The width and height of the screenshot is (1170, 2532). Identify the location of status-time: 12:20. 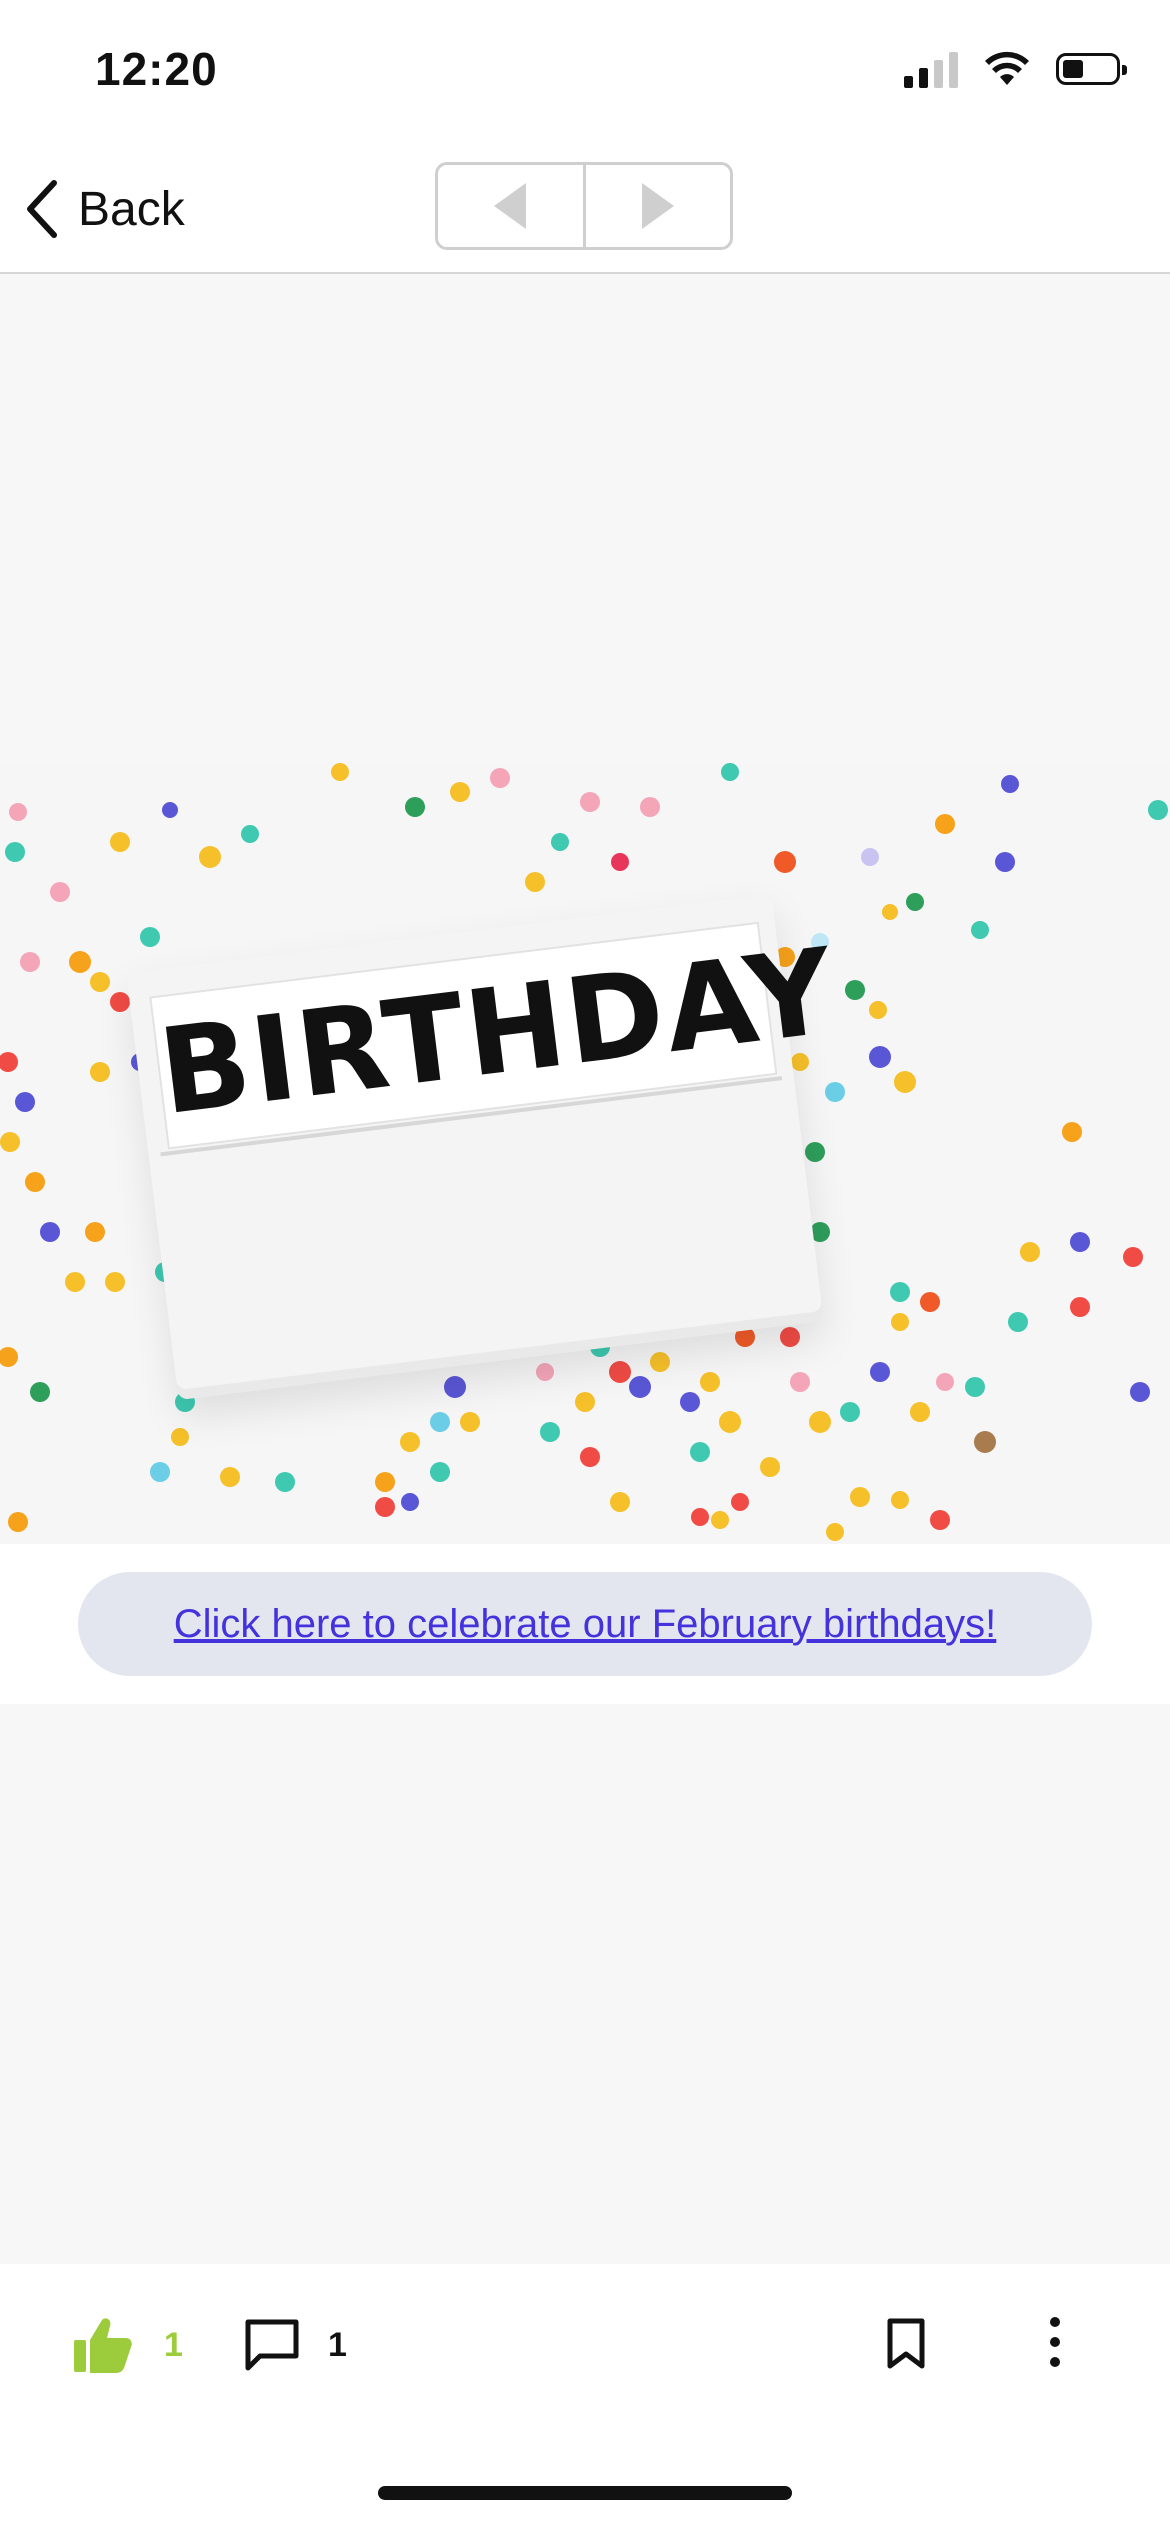
(156, 69).